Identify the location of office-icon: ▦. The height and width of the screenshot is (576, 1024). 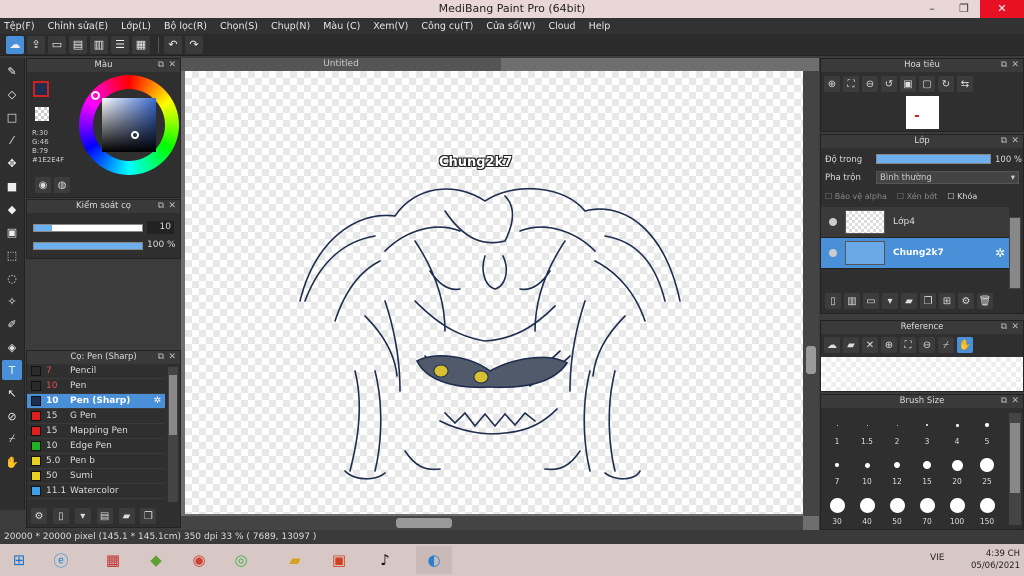
(113, 560).